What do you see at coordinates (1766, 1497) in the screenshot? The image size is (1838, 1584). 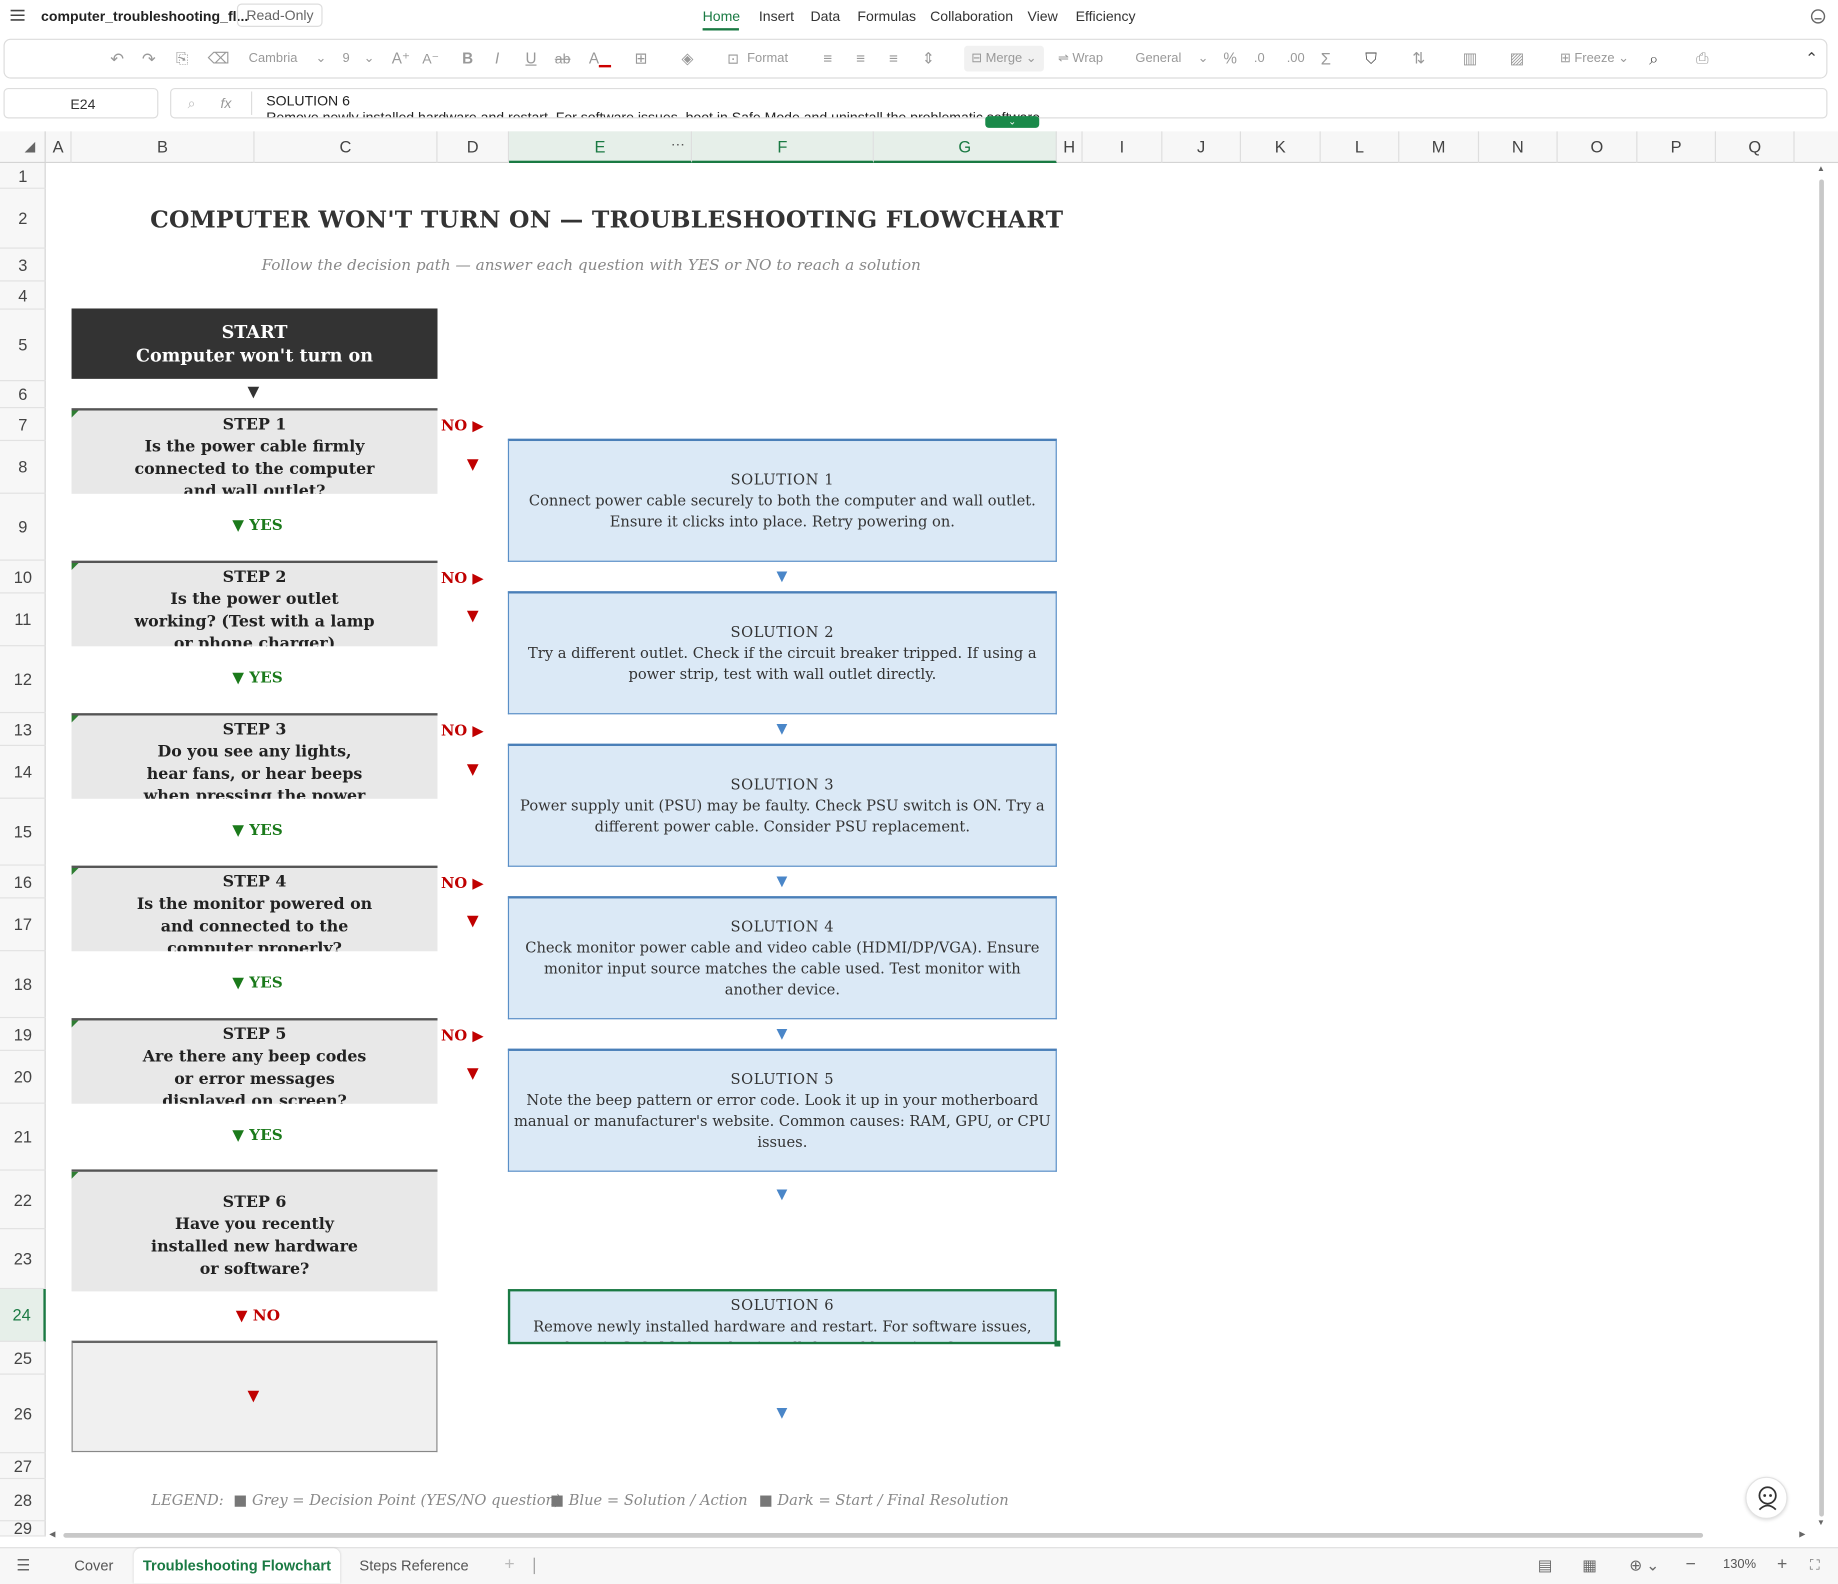 I see `assistant-bot-icon` at bounding box center [1766, 1497].